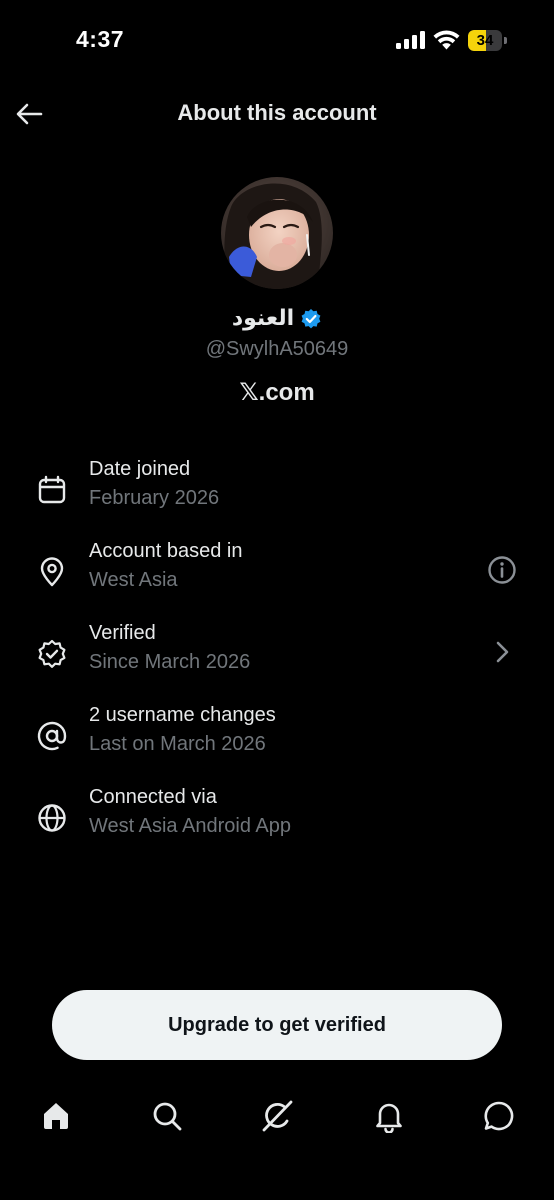  I want to click on battery-cap, so click(505, 40).